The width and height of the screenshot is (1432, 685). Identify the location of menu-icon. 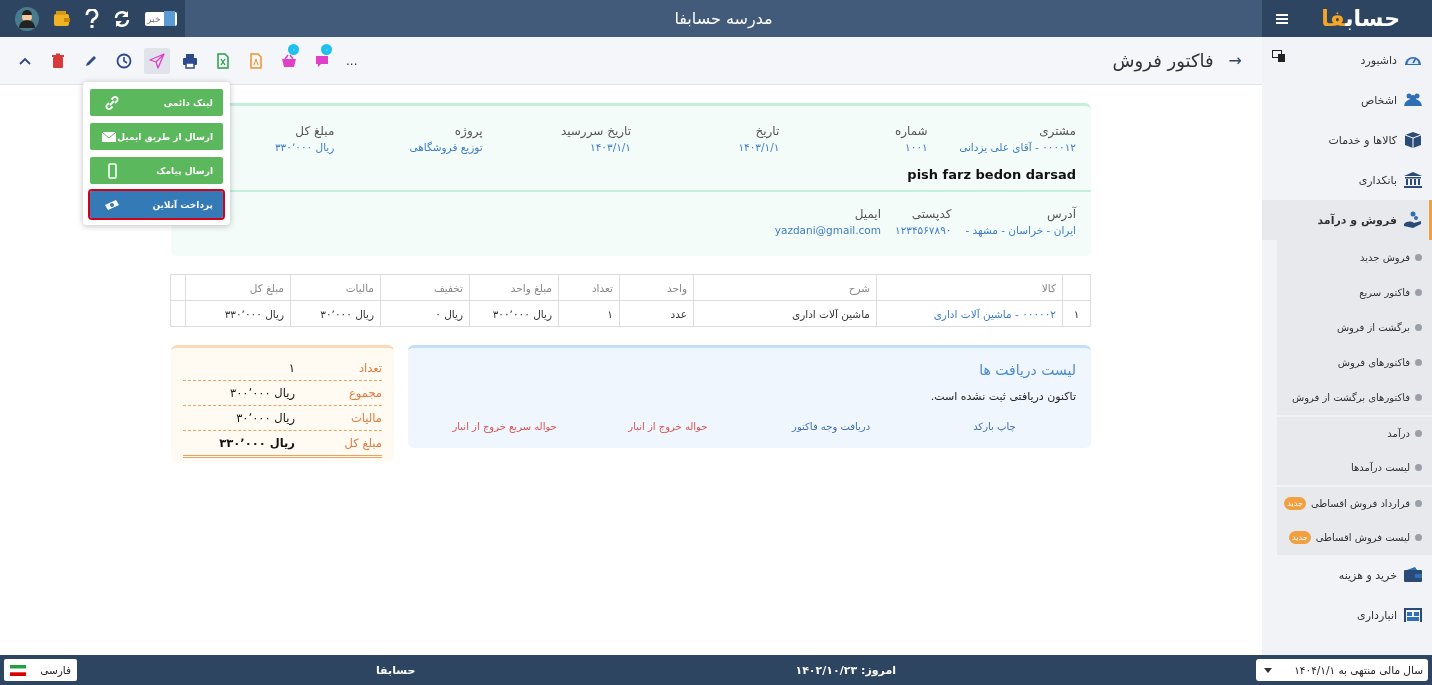
(1283, 18).